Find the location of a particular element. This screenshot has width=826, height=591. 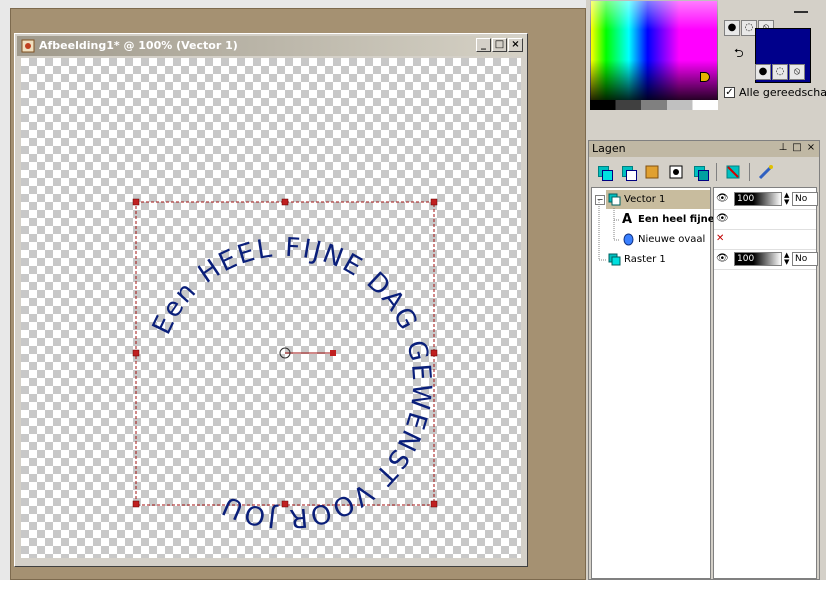

bg-gradient-icon: ◌ is located at coordinates (780, 72).